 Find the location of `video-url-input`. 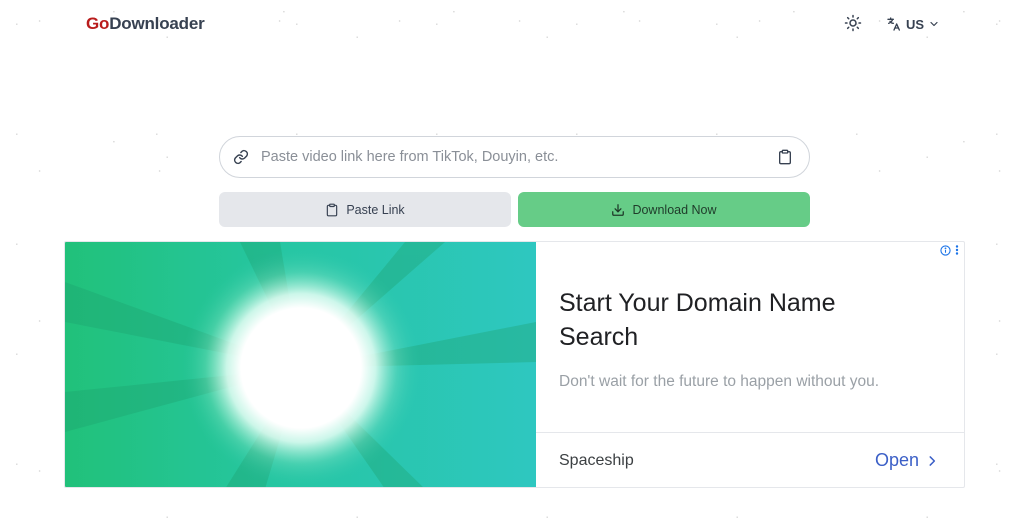

video-url-input is located at coordinates (513, 157).